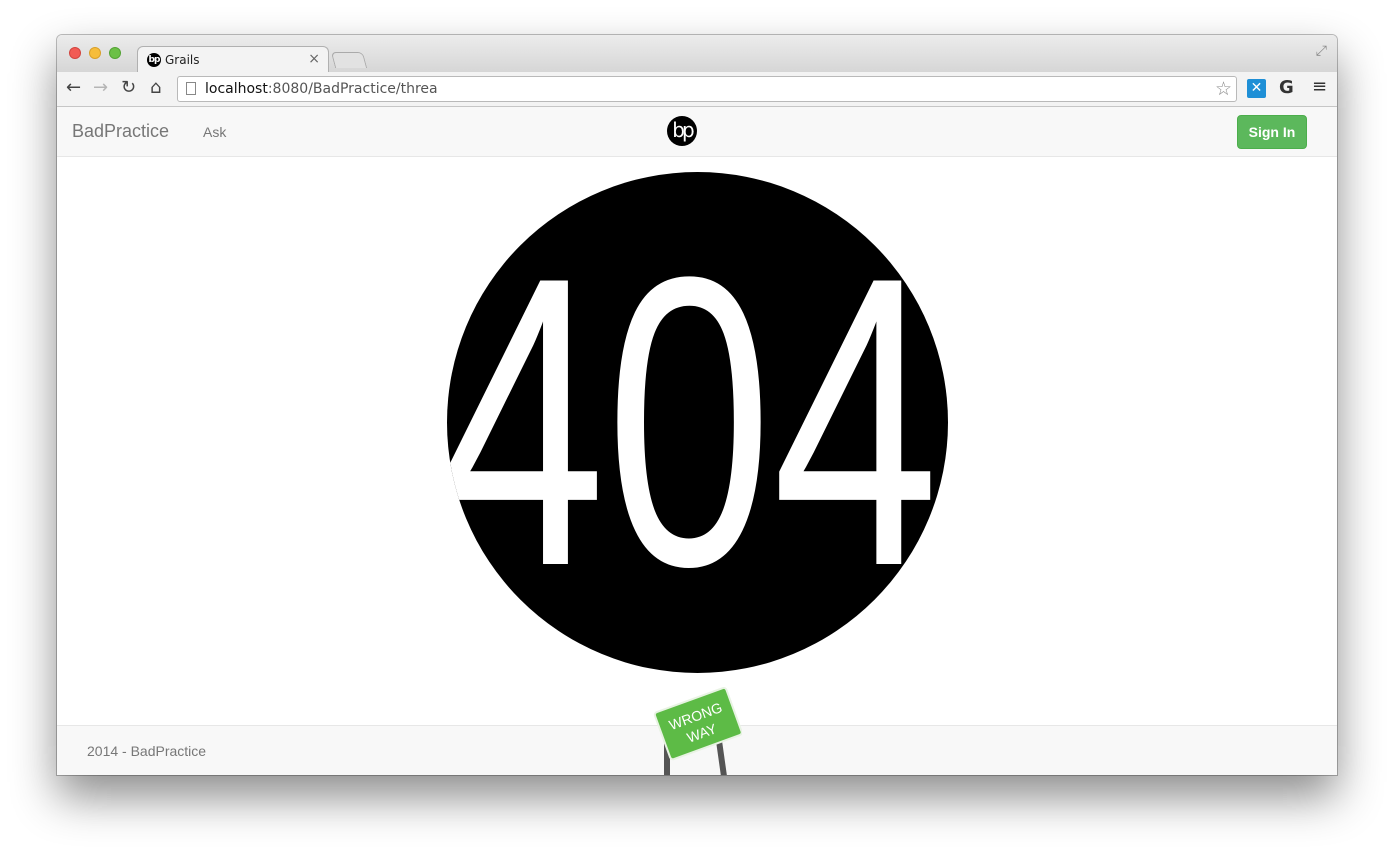 This screenshot has width=1394, height=855. Describe the element at coordinates (321, 89) in the screenshot. I see `url-text: localhost:8080/BadPractice/threa` at that location.